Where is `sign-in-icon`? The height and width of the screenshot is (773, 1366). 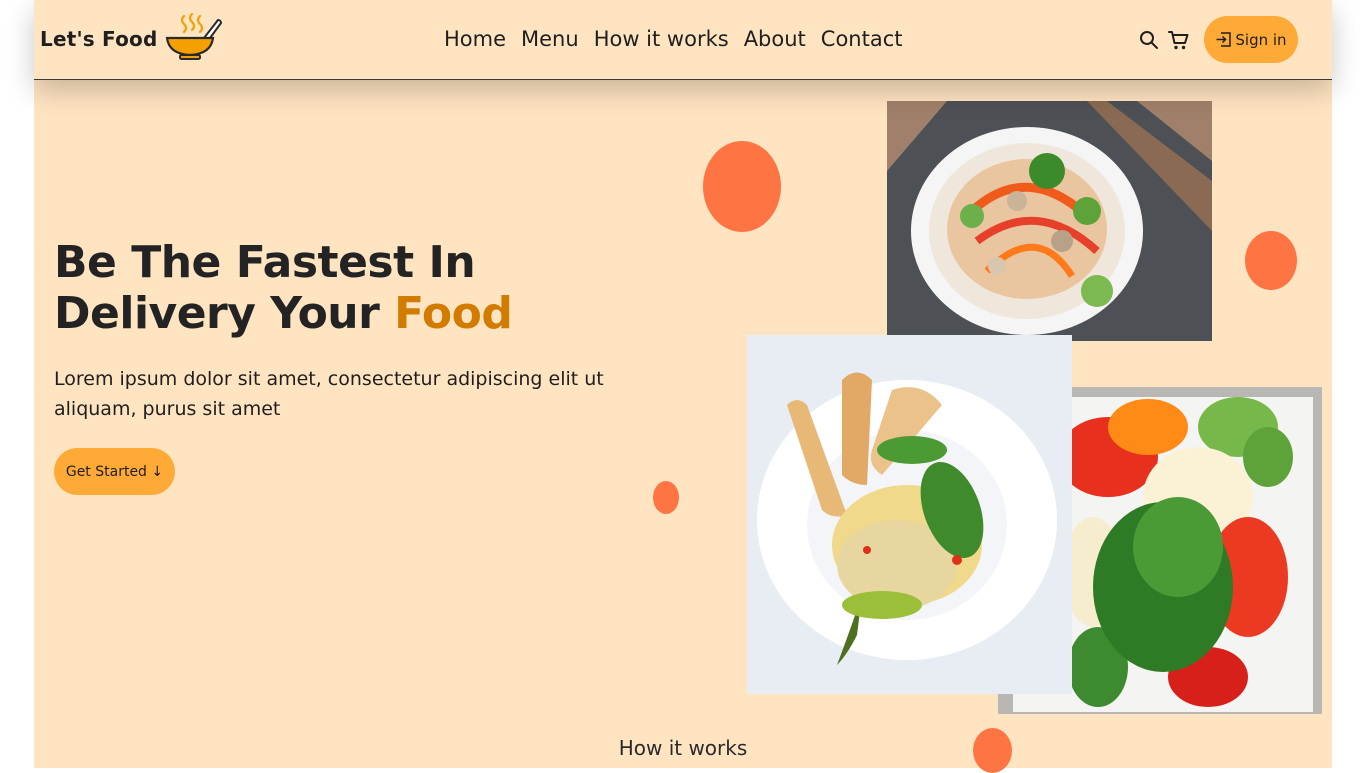
sign-in-icon is located at coordinates (1224, 39).